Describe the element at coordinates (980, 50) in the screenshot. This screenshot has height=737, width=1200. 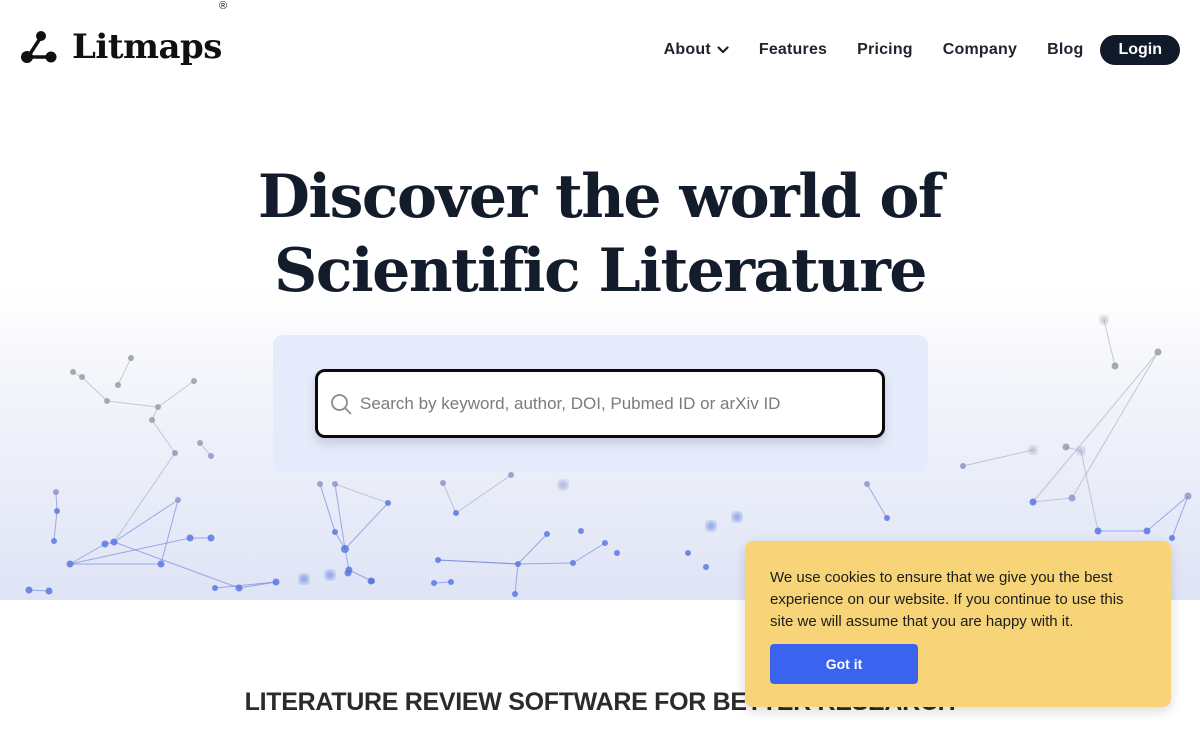
I see `nav-company: Company` at that location.